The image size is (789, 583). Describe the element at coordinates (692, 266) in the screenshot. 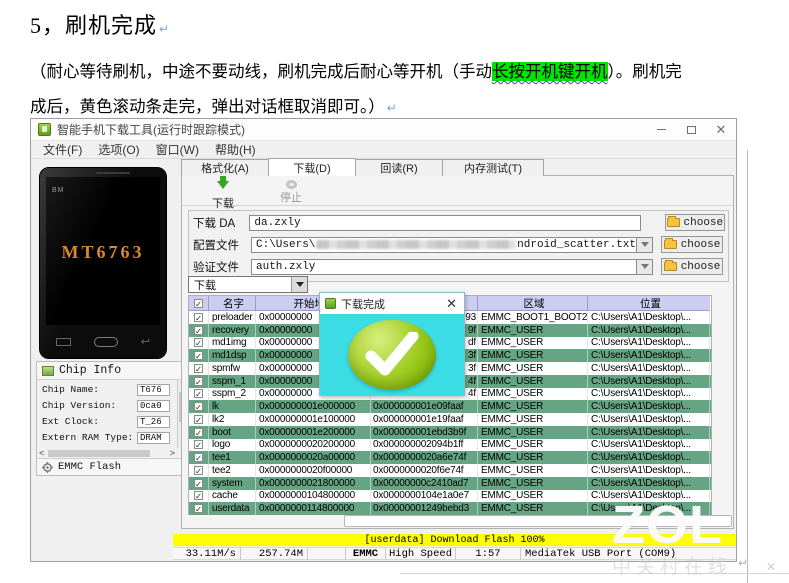

I see `choose-auth-button: choose` at that location.